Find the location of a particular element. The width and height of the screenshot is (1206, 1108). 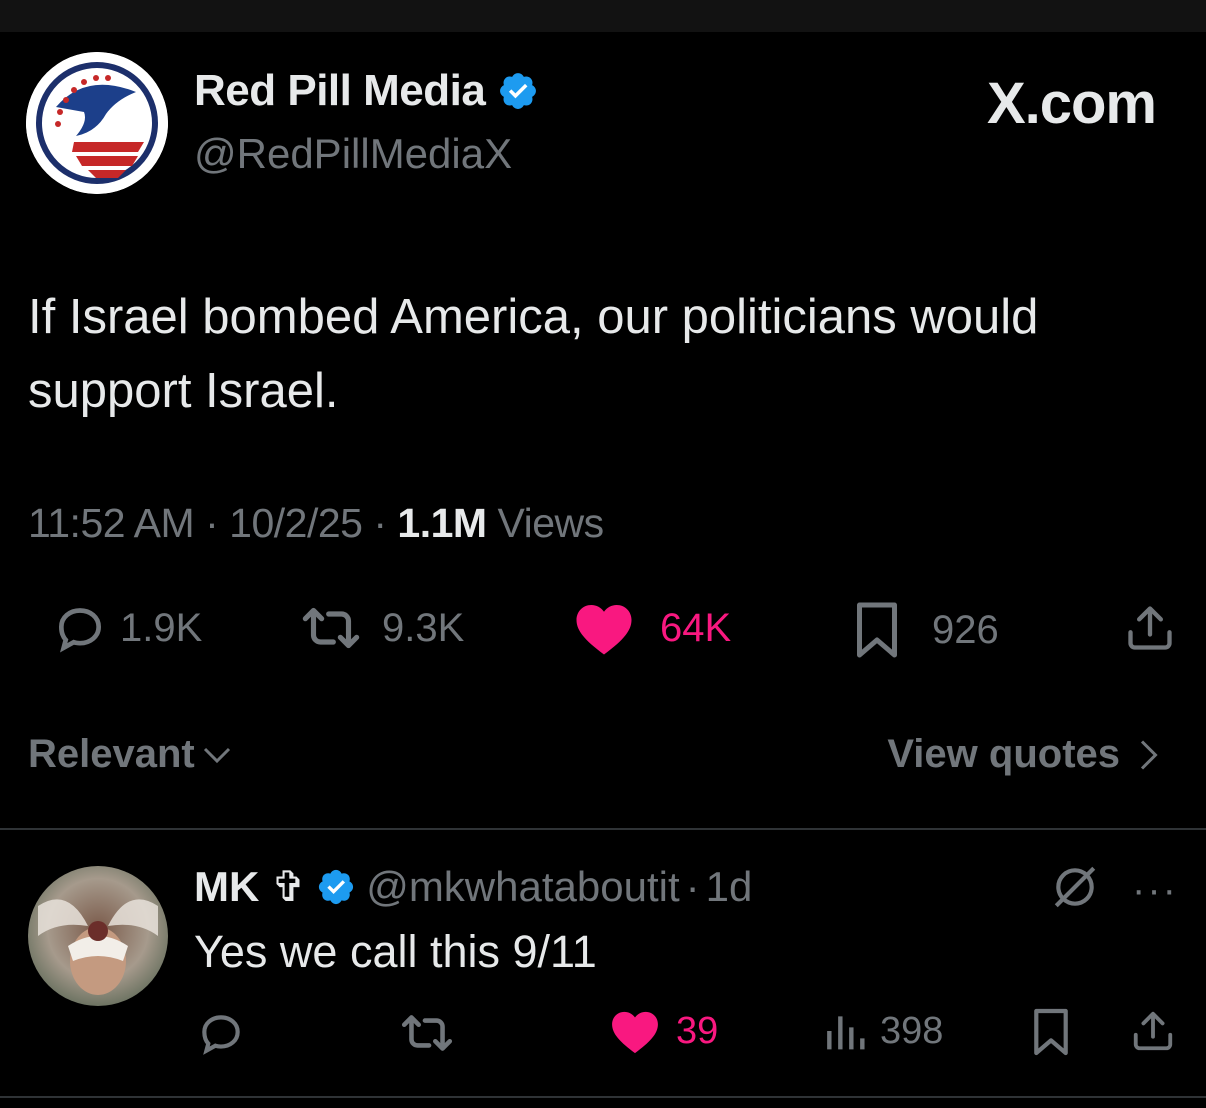

views-label: Views is located at coordinates (550, 523).